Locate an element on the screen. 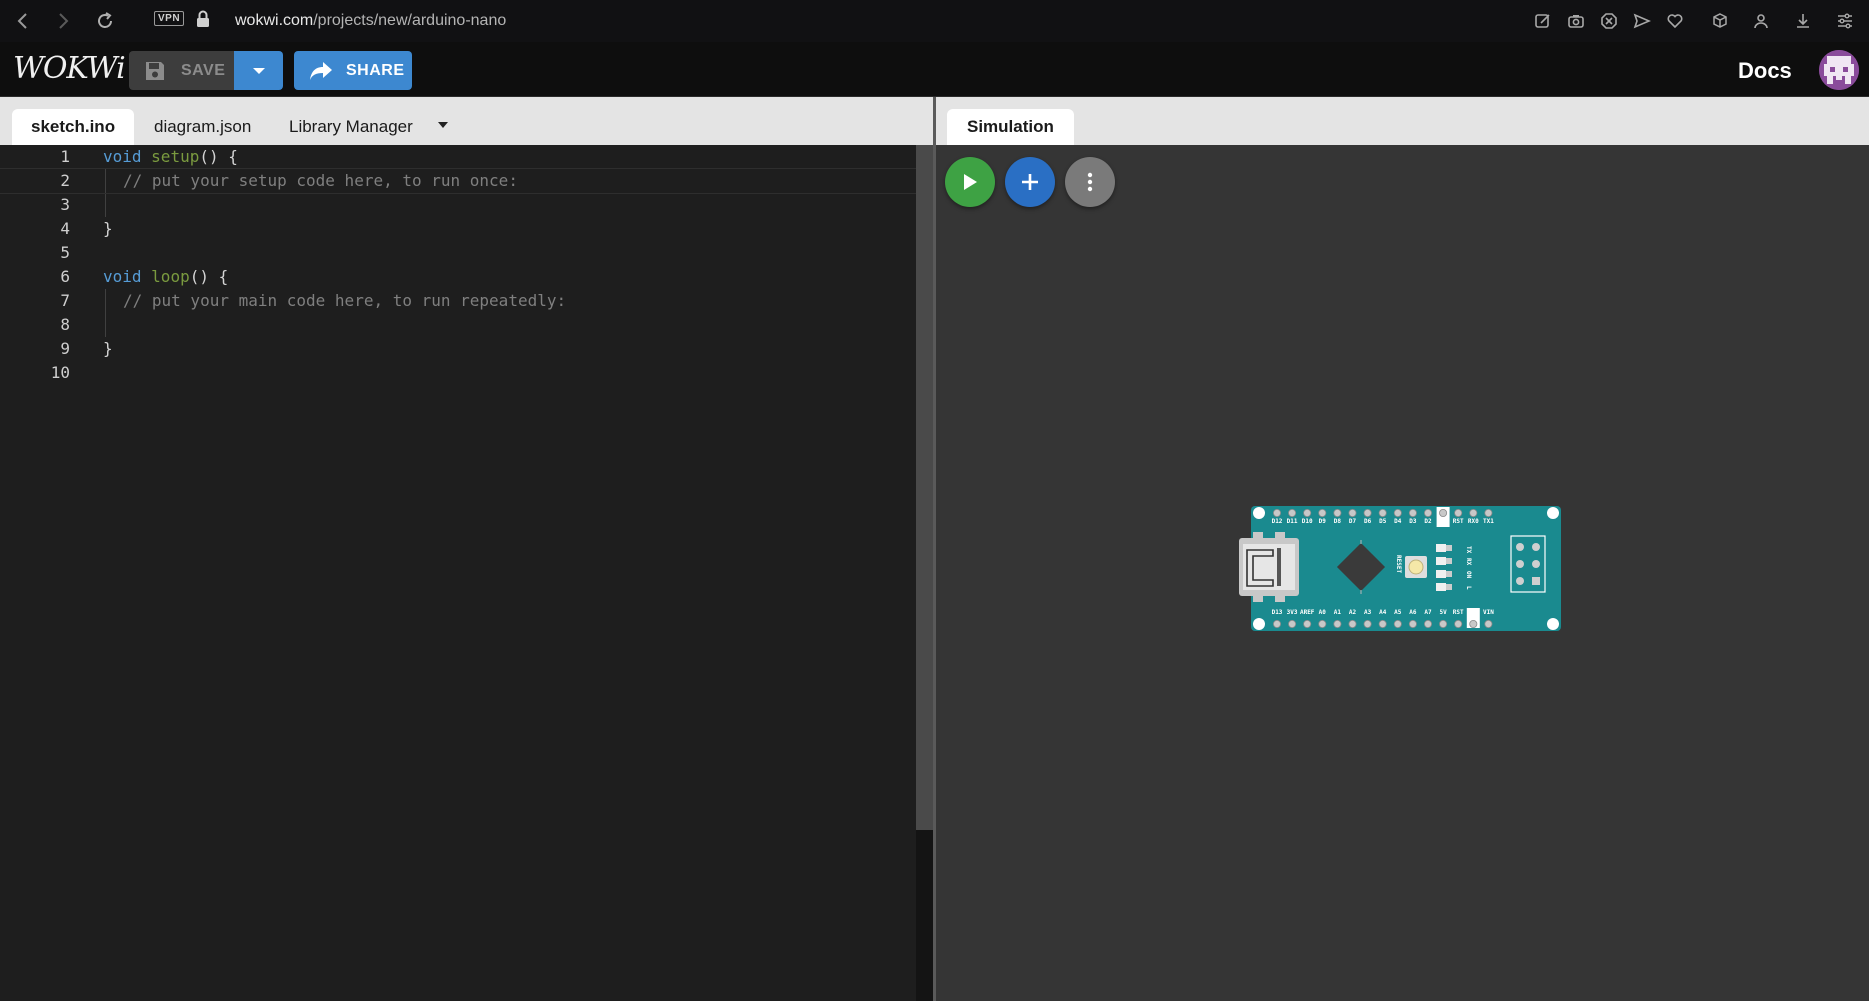  bottom-pin-a5 is located at coordinates (1397, 624).